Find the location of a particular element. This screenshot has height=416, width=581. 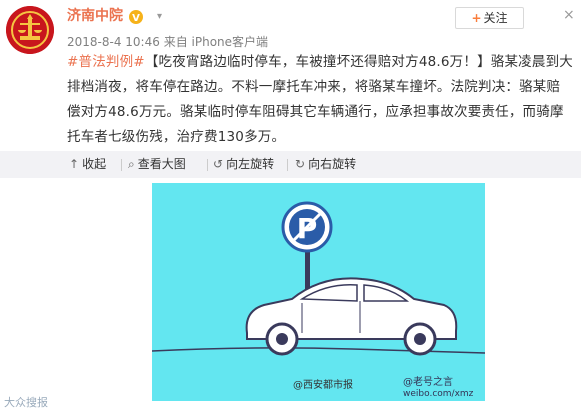

watermark-left: 大众搜报 is located at coordinates (26, 402).